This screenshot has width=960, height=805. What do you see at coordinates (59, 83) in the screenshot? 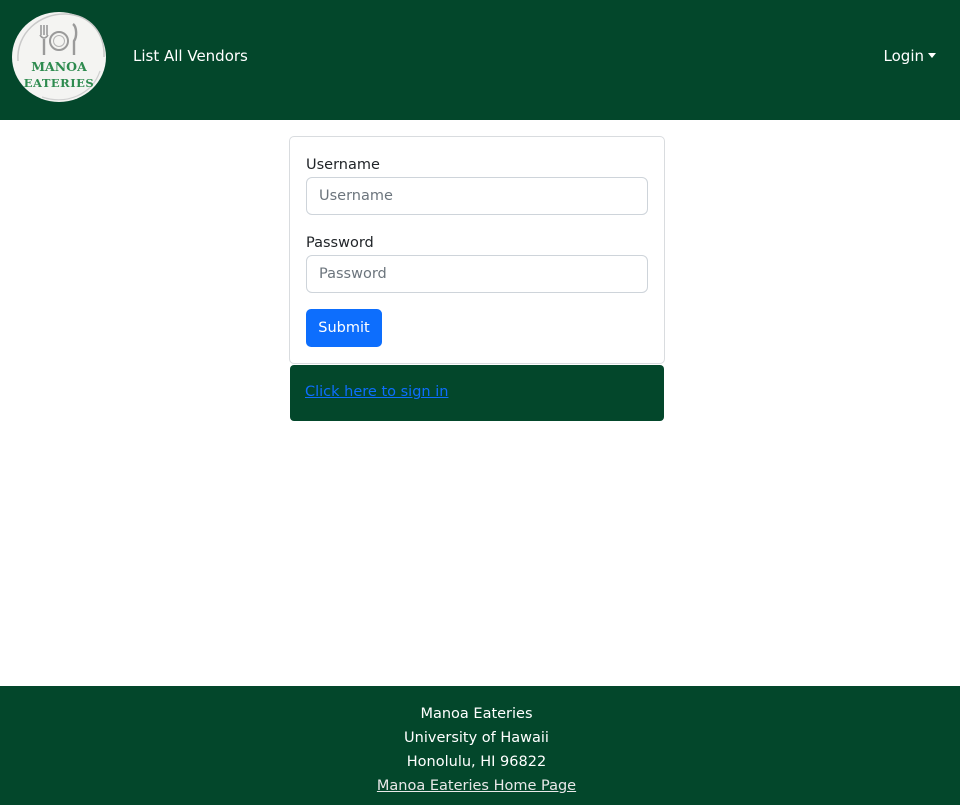
I see `logo-text-line2: EATERIES` at bounding box center [59, 83].